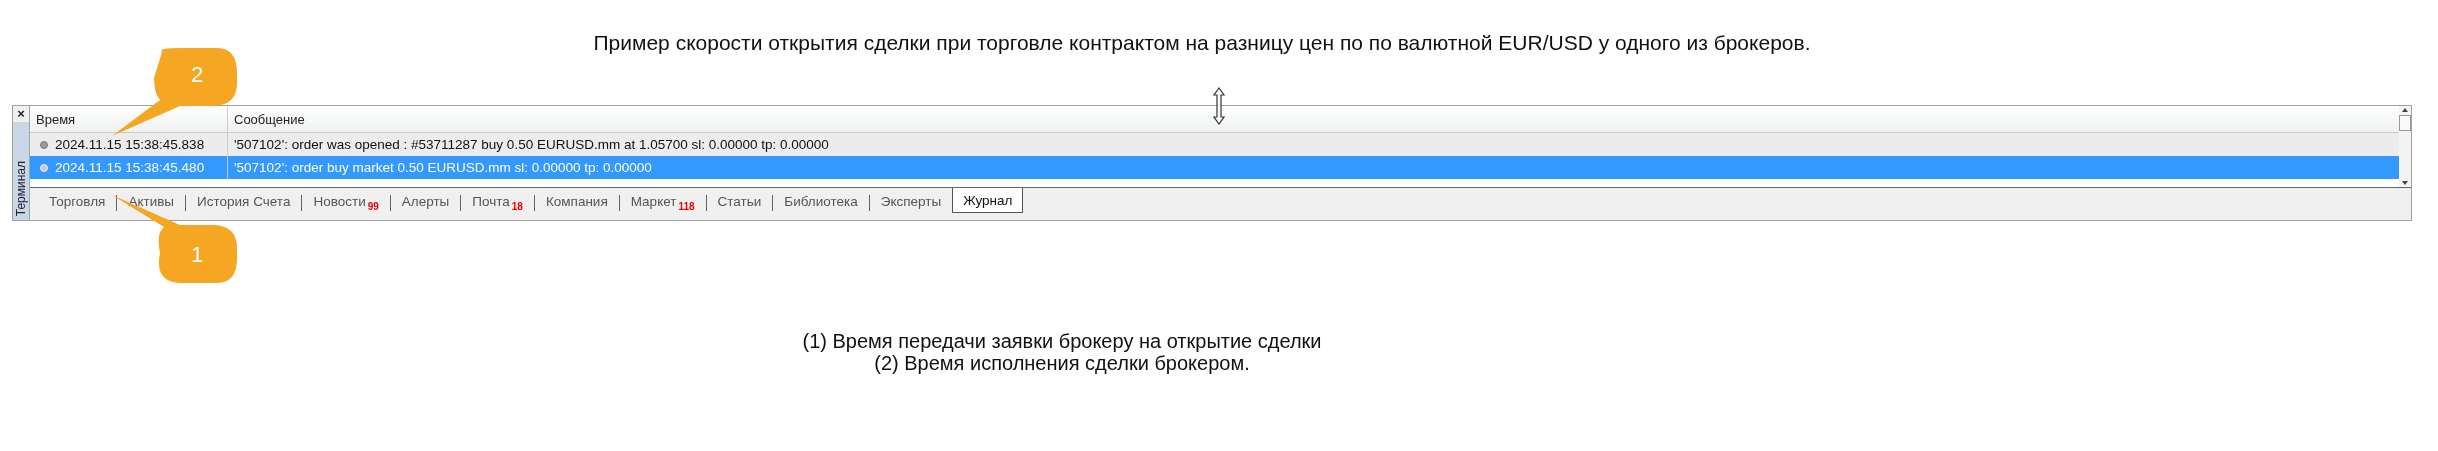  I want to click on terminal-title: Терминал, so click(21, 188).